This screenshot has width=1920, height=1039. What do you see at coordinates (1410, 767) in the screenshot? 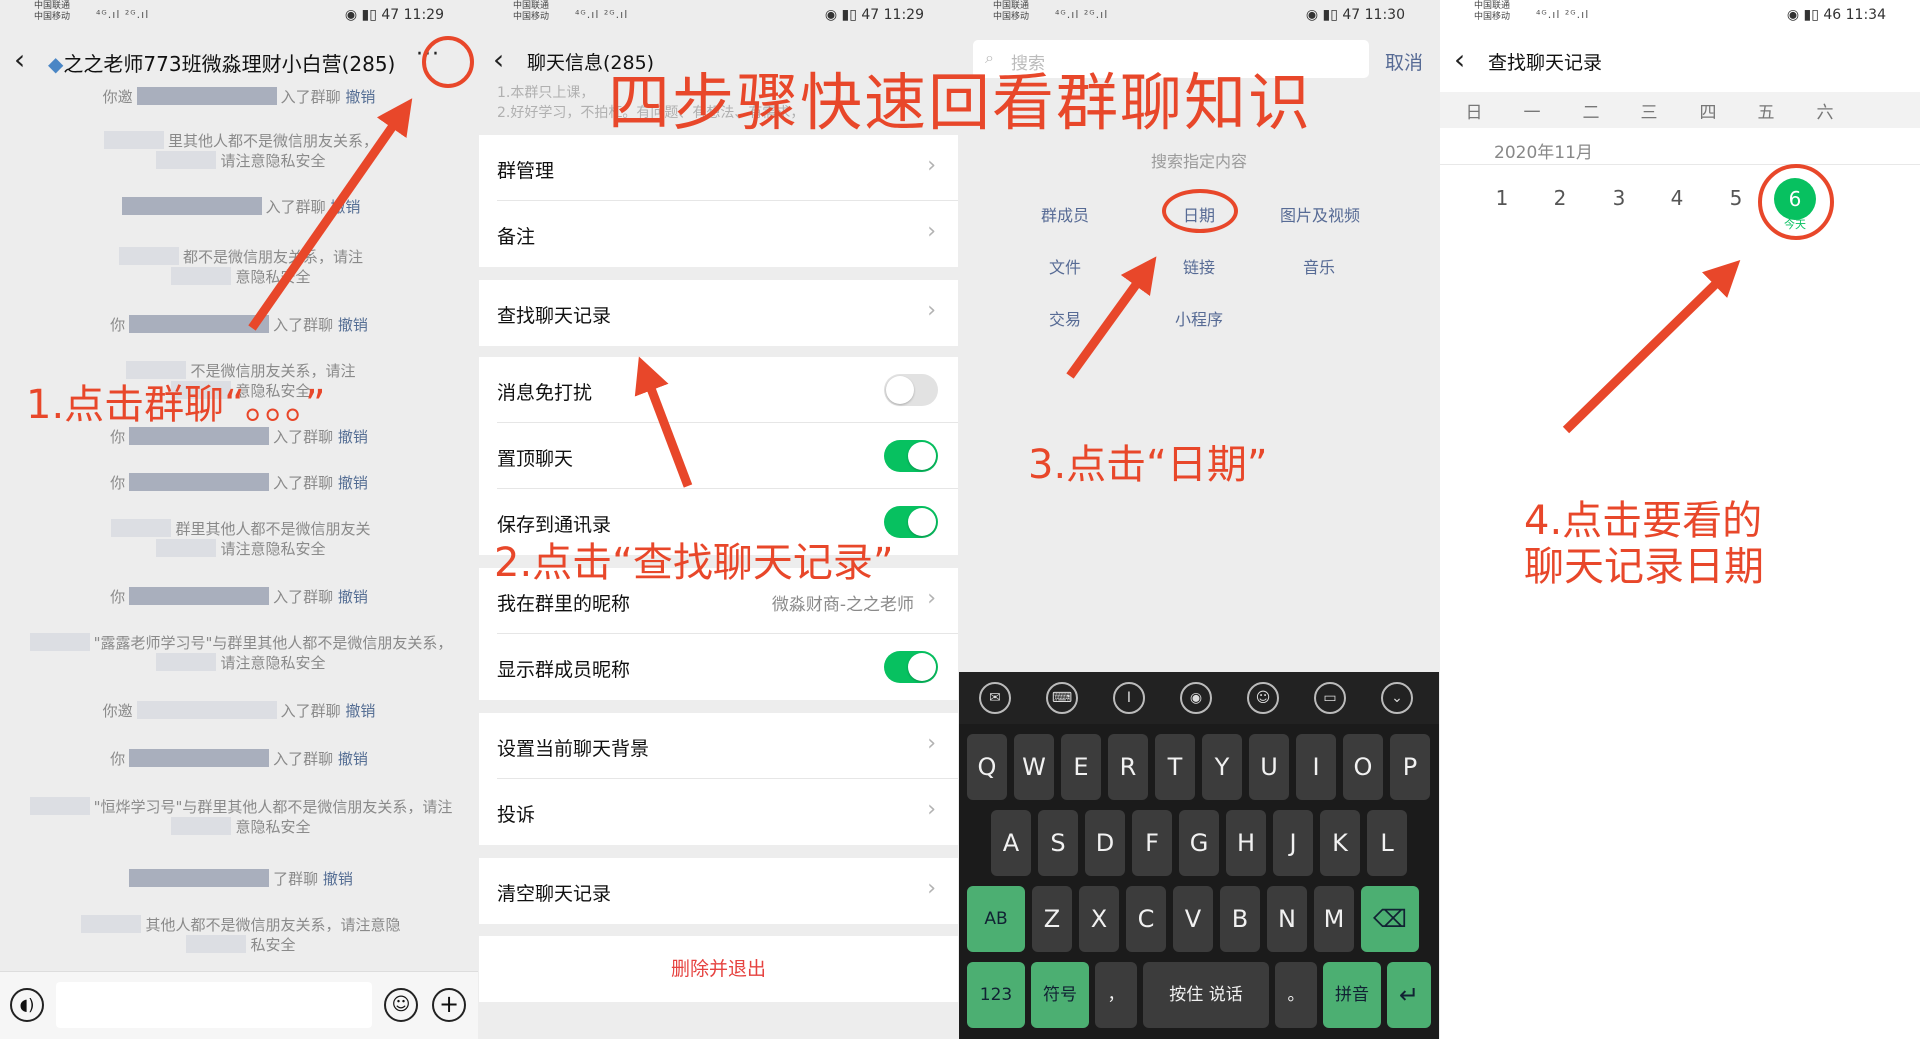
I see `key-p: P` at bounding box center [1410, 767].